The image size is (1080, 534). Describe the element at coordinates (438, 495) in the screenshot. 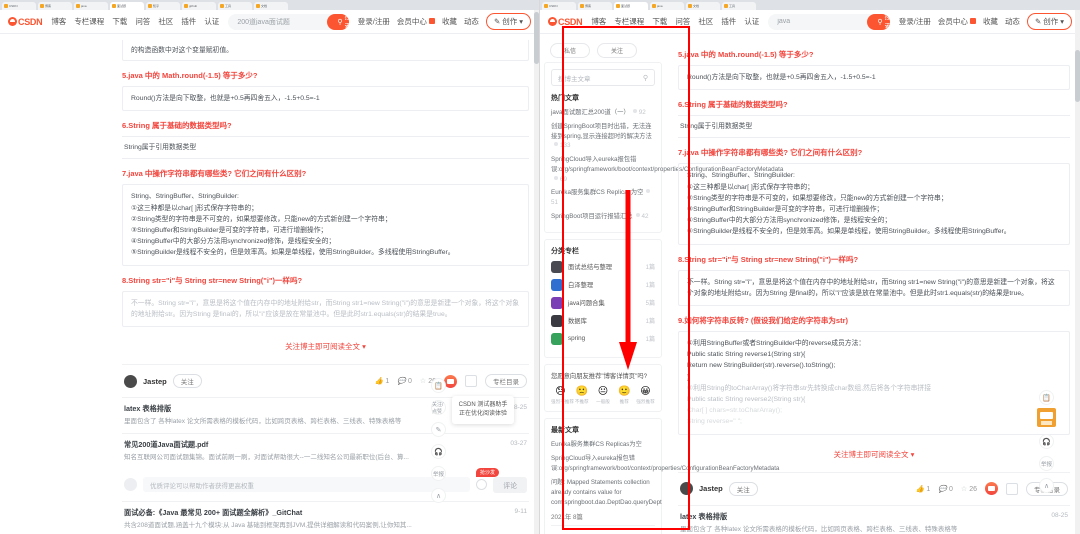

I see `collapse-icon: ∧` at that location.